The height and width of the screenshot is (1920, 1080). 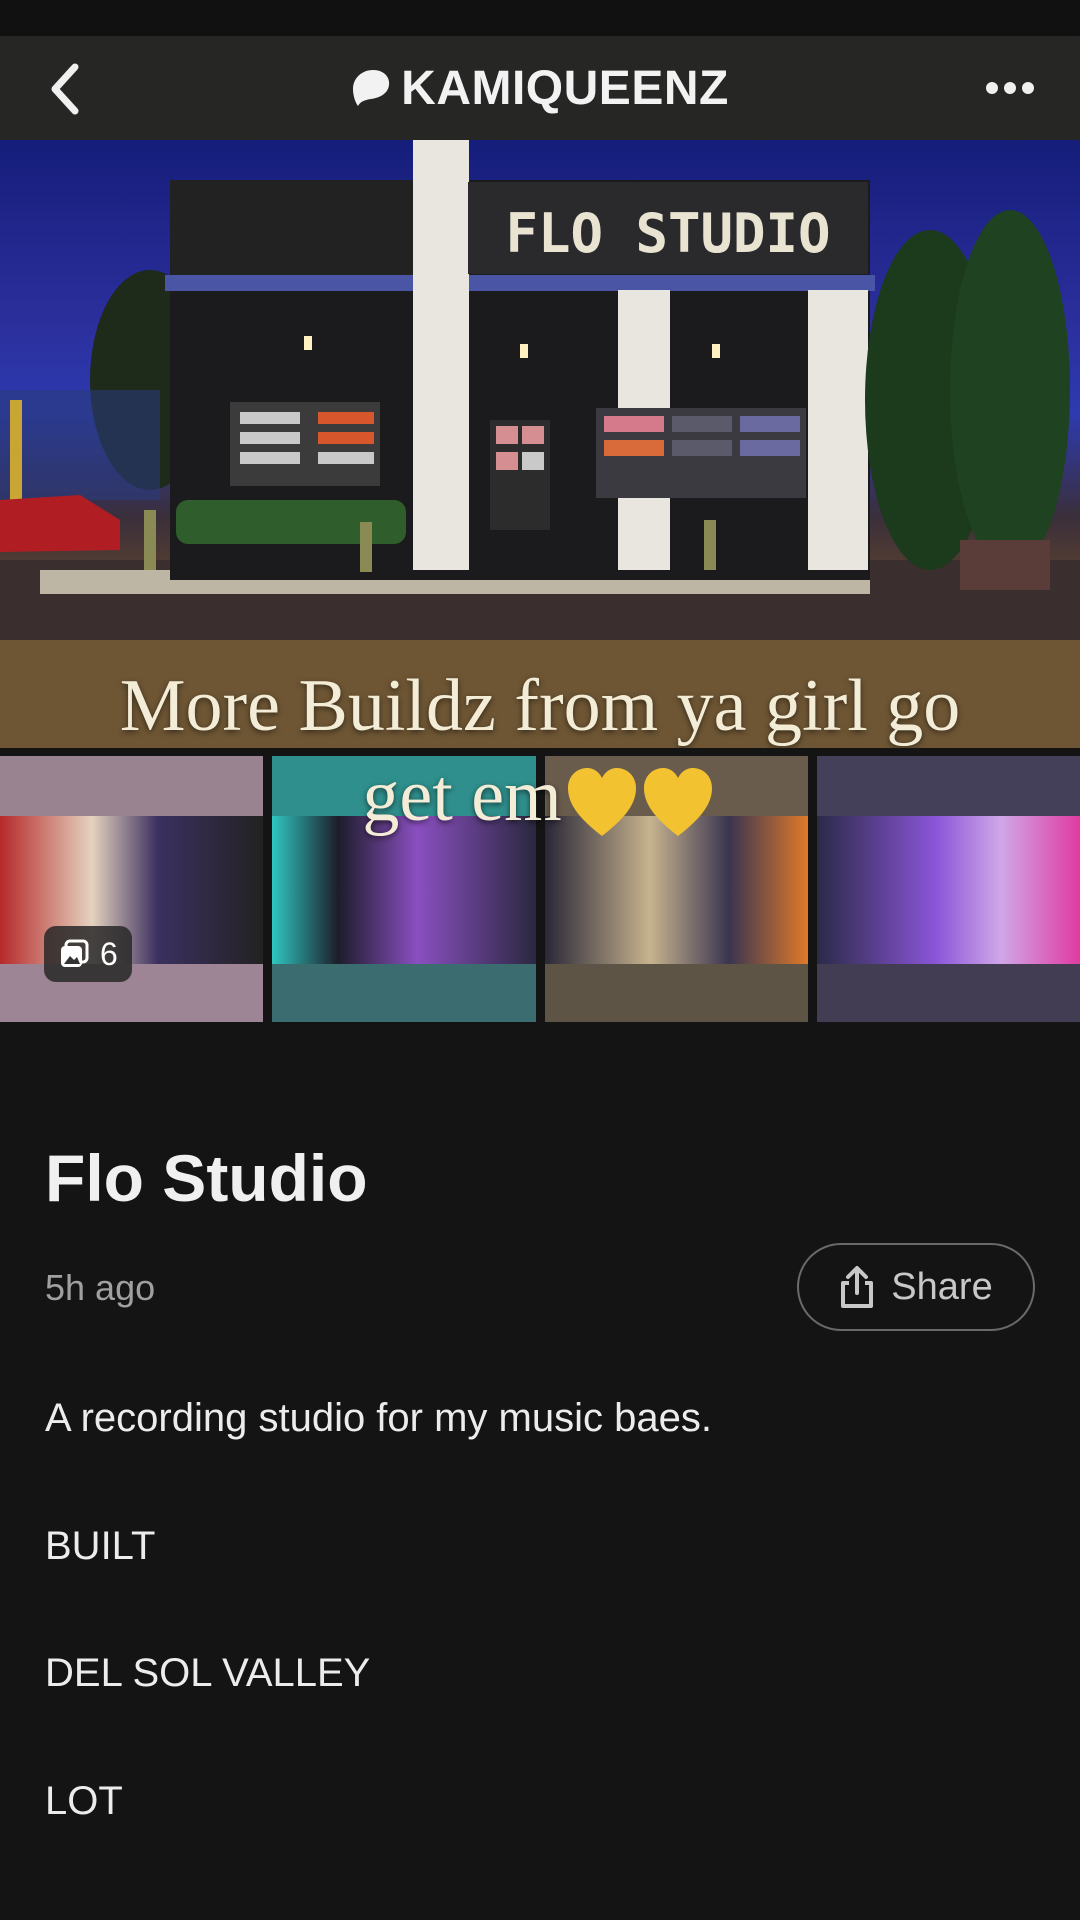 What do you see at coordinates (206, 1178) in the screenshot?
I see `post-title: Flo Studio` at bounding box center [206, 1178].